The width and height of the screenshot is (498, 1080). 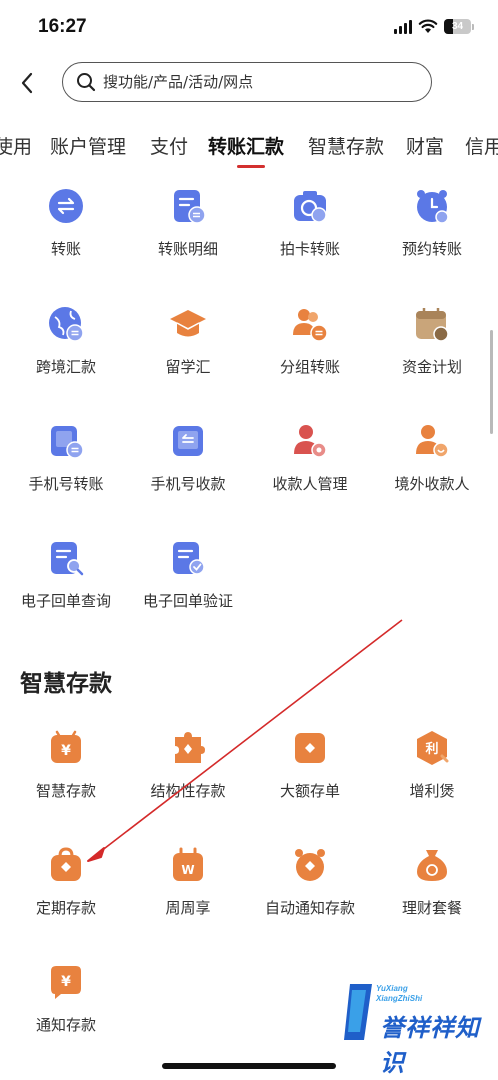 What do you see at coordinates (66, 895) in the screenshot?
I see `grid-item-fixed-deposit: 定期存款` at bounding box center [66, 895].